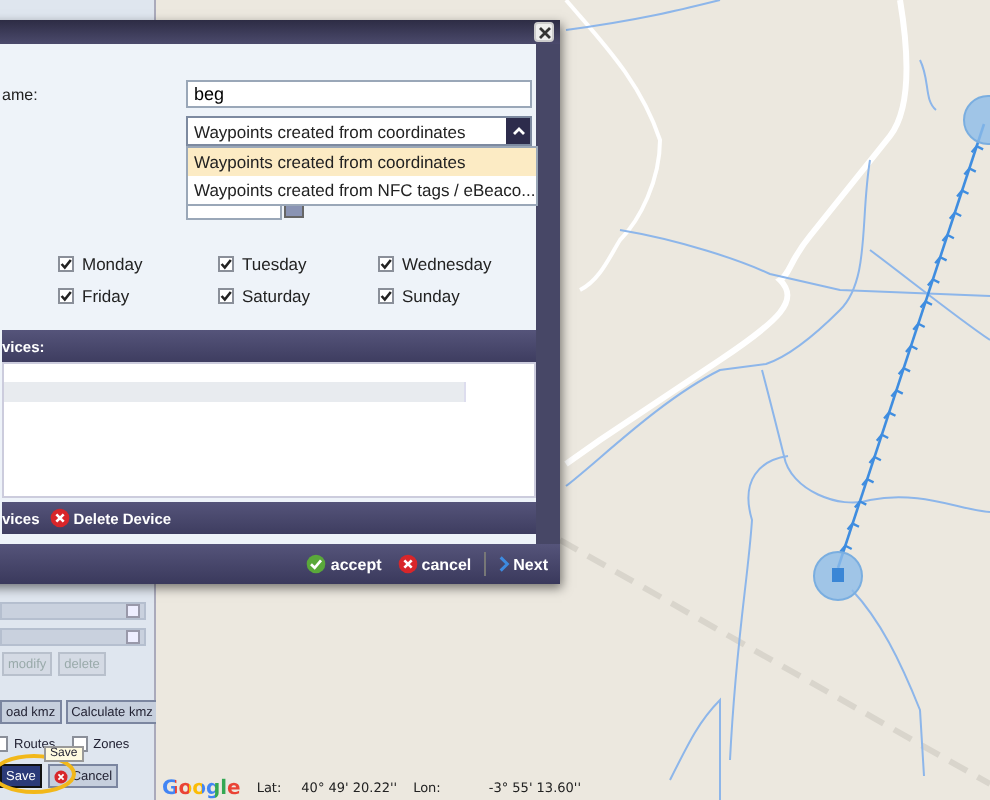  Describe the element at coordinates (106, 296) in the screenshot. I see `day-label: Friday` at that location.